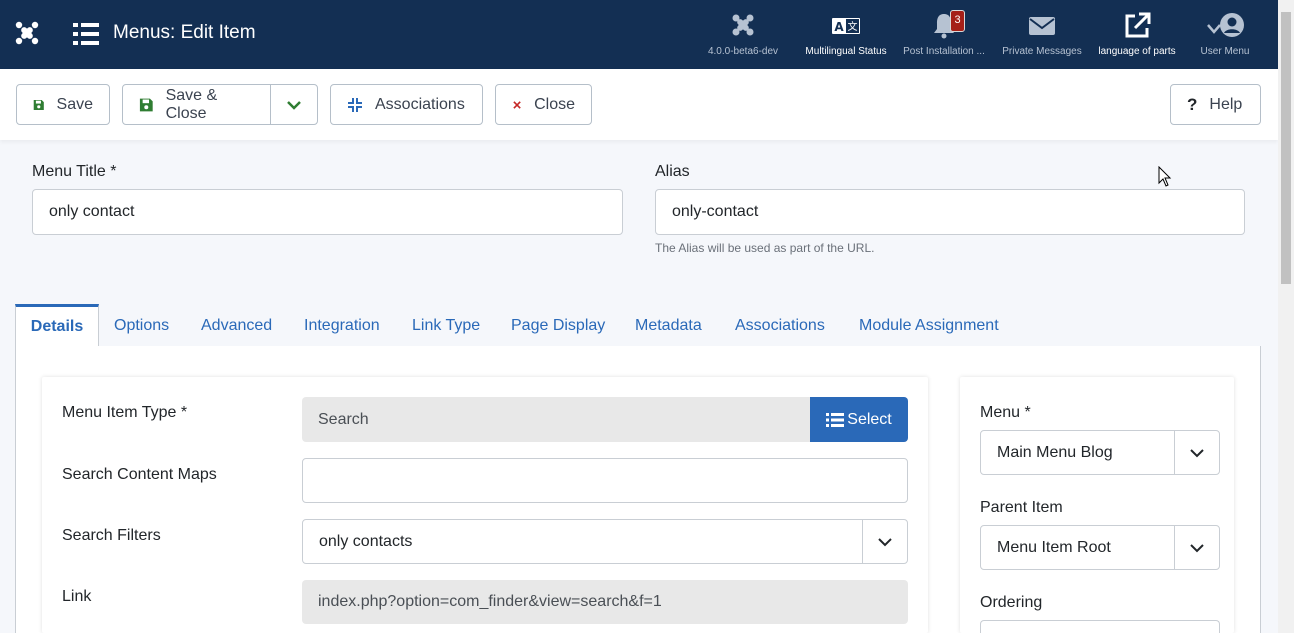 The image size is (1294, 633). Describe the element at coordinates (1226, 104) in the screenshot. I see `help-label: Help` at that location.